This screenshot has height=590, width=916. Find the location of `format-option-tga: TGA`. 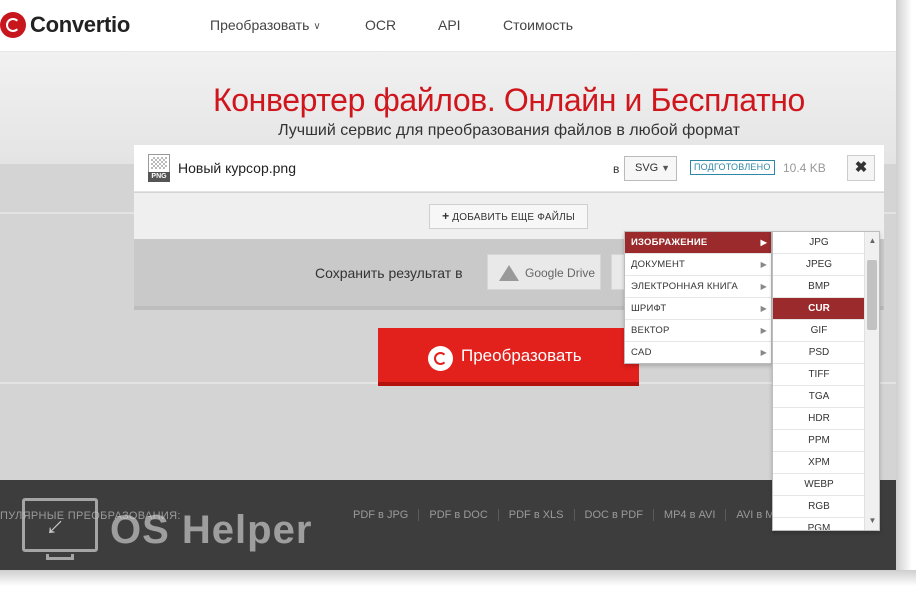

format-option-tga: TGA is located at coordinates (819, 397).